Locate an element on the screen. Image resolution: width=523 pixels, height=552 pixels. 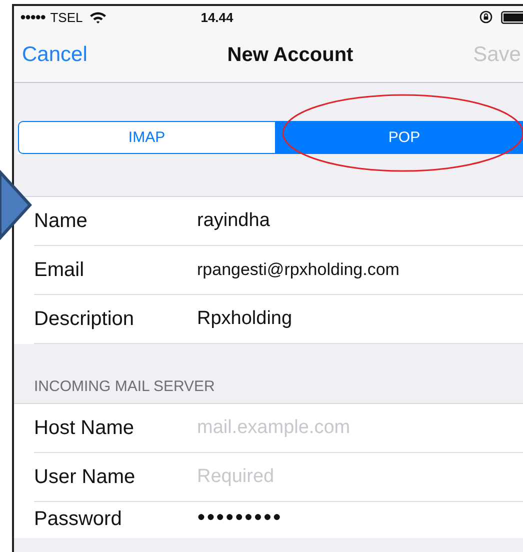
field-value: Rpxholding is located at coordinates (244, 319).